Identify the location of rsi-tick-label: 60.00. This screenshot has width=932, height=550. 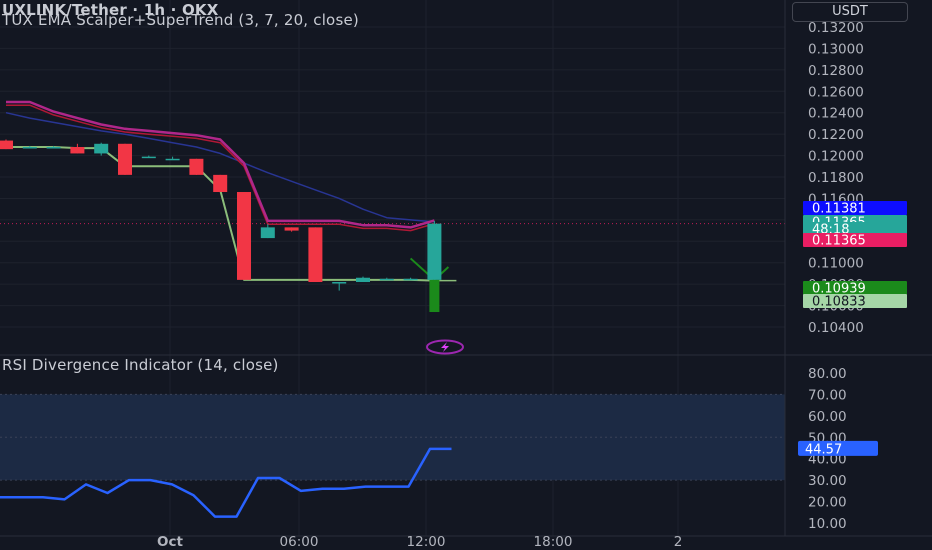
(827, 417).